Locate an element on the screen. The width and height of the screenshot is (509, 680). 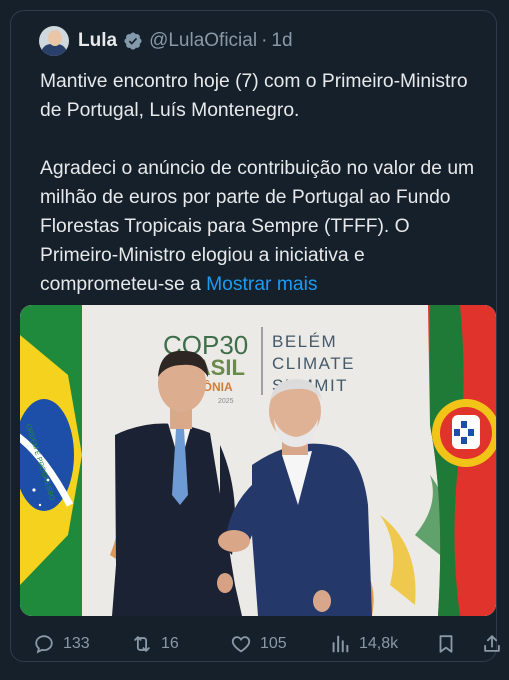
bookmark-button is located at coordinates (450, 644).